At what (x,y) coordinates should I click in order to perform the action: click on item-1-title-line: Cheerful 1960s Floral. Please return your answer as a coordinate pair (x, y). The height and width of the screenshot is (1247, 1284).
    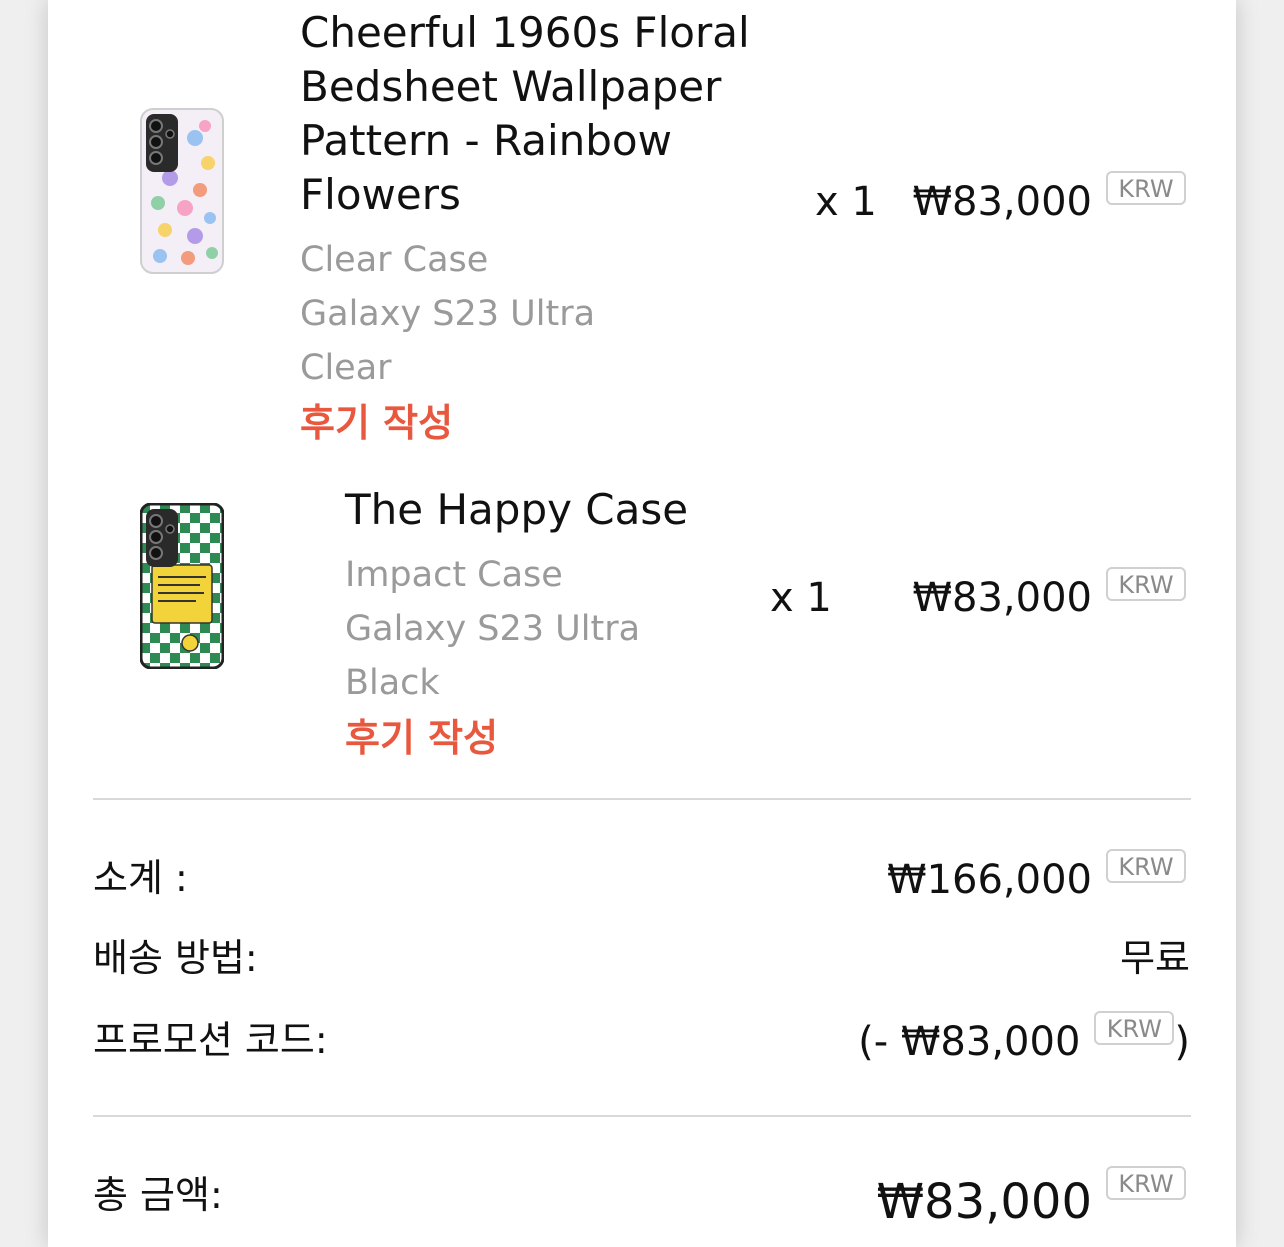
    Looking at the image, I should click on (525, 32).